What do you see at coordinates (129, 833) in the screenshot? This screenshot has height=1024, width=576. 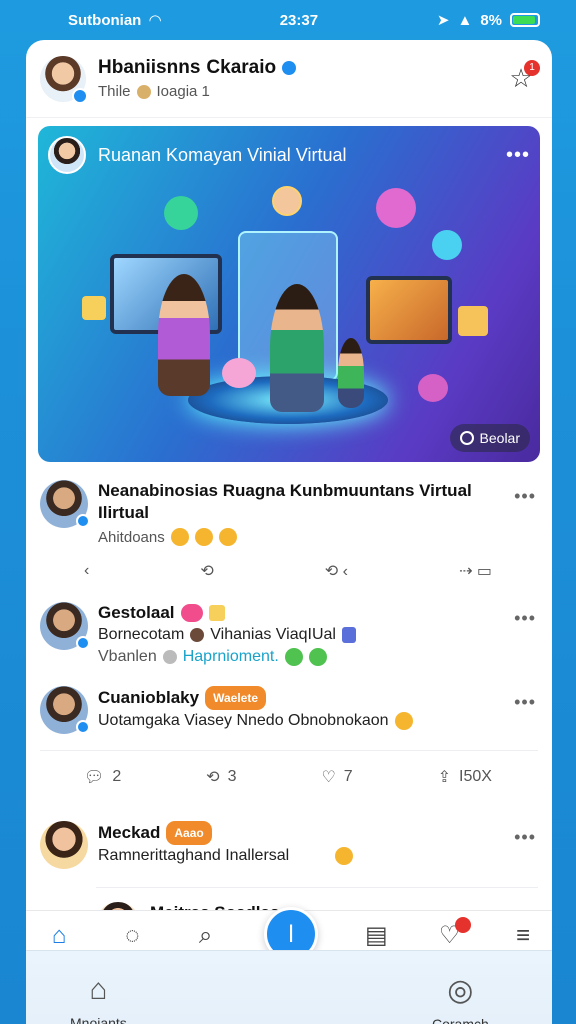 I see `post-author: Meckad` at bounding box center [129, 833].